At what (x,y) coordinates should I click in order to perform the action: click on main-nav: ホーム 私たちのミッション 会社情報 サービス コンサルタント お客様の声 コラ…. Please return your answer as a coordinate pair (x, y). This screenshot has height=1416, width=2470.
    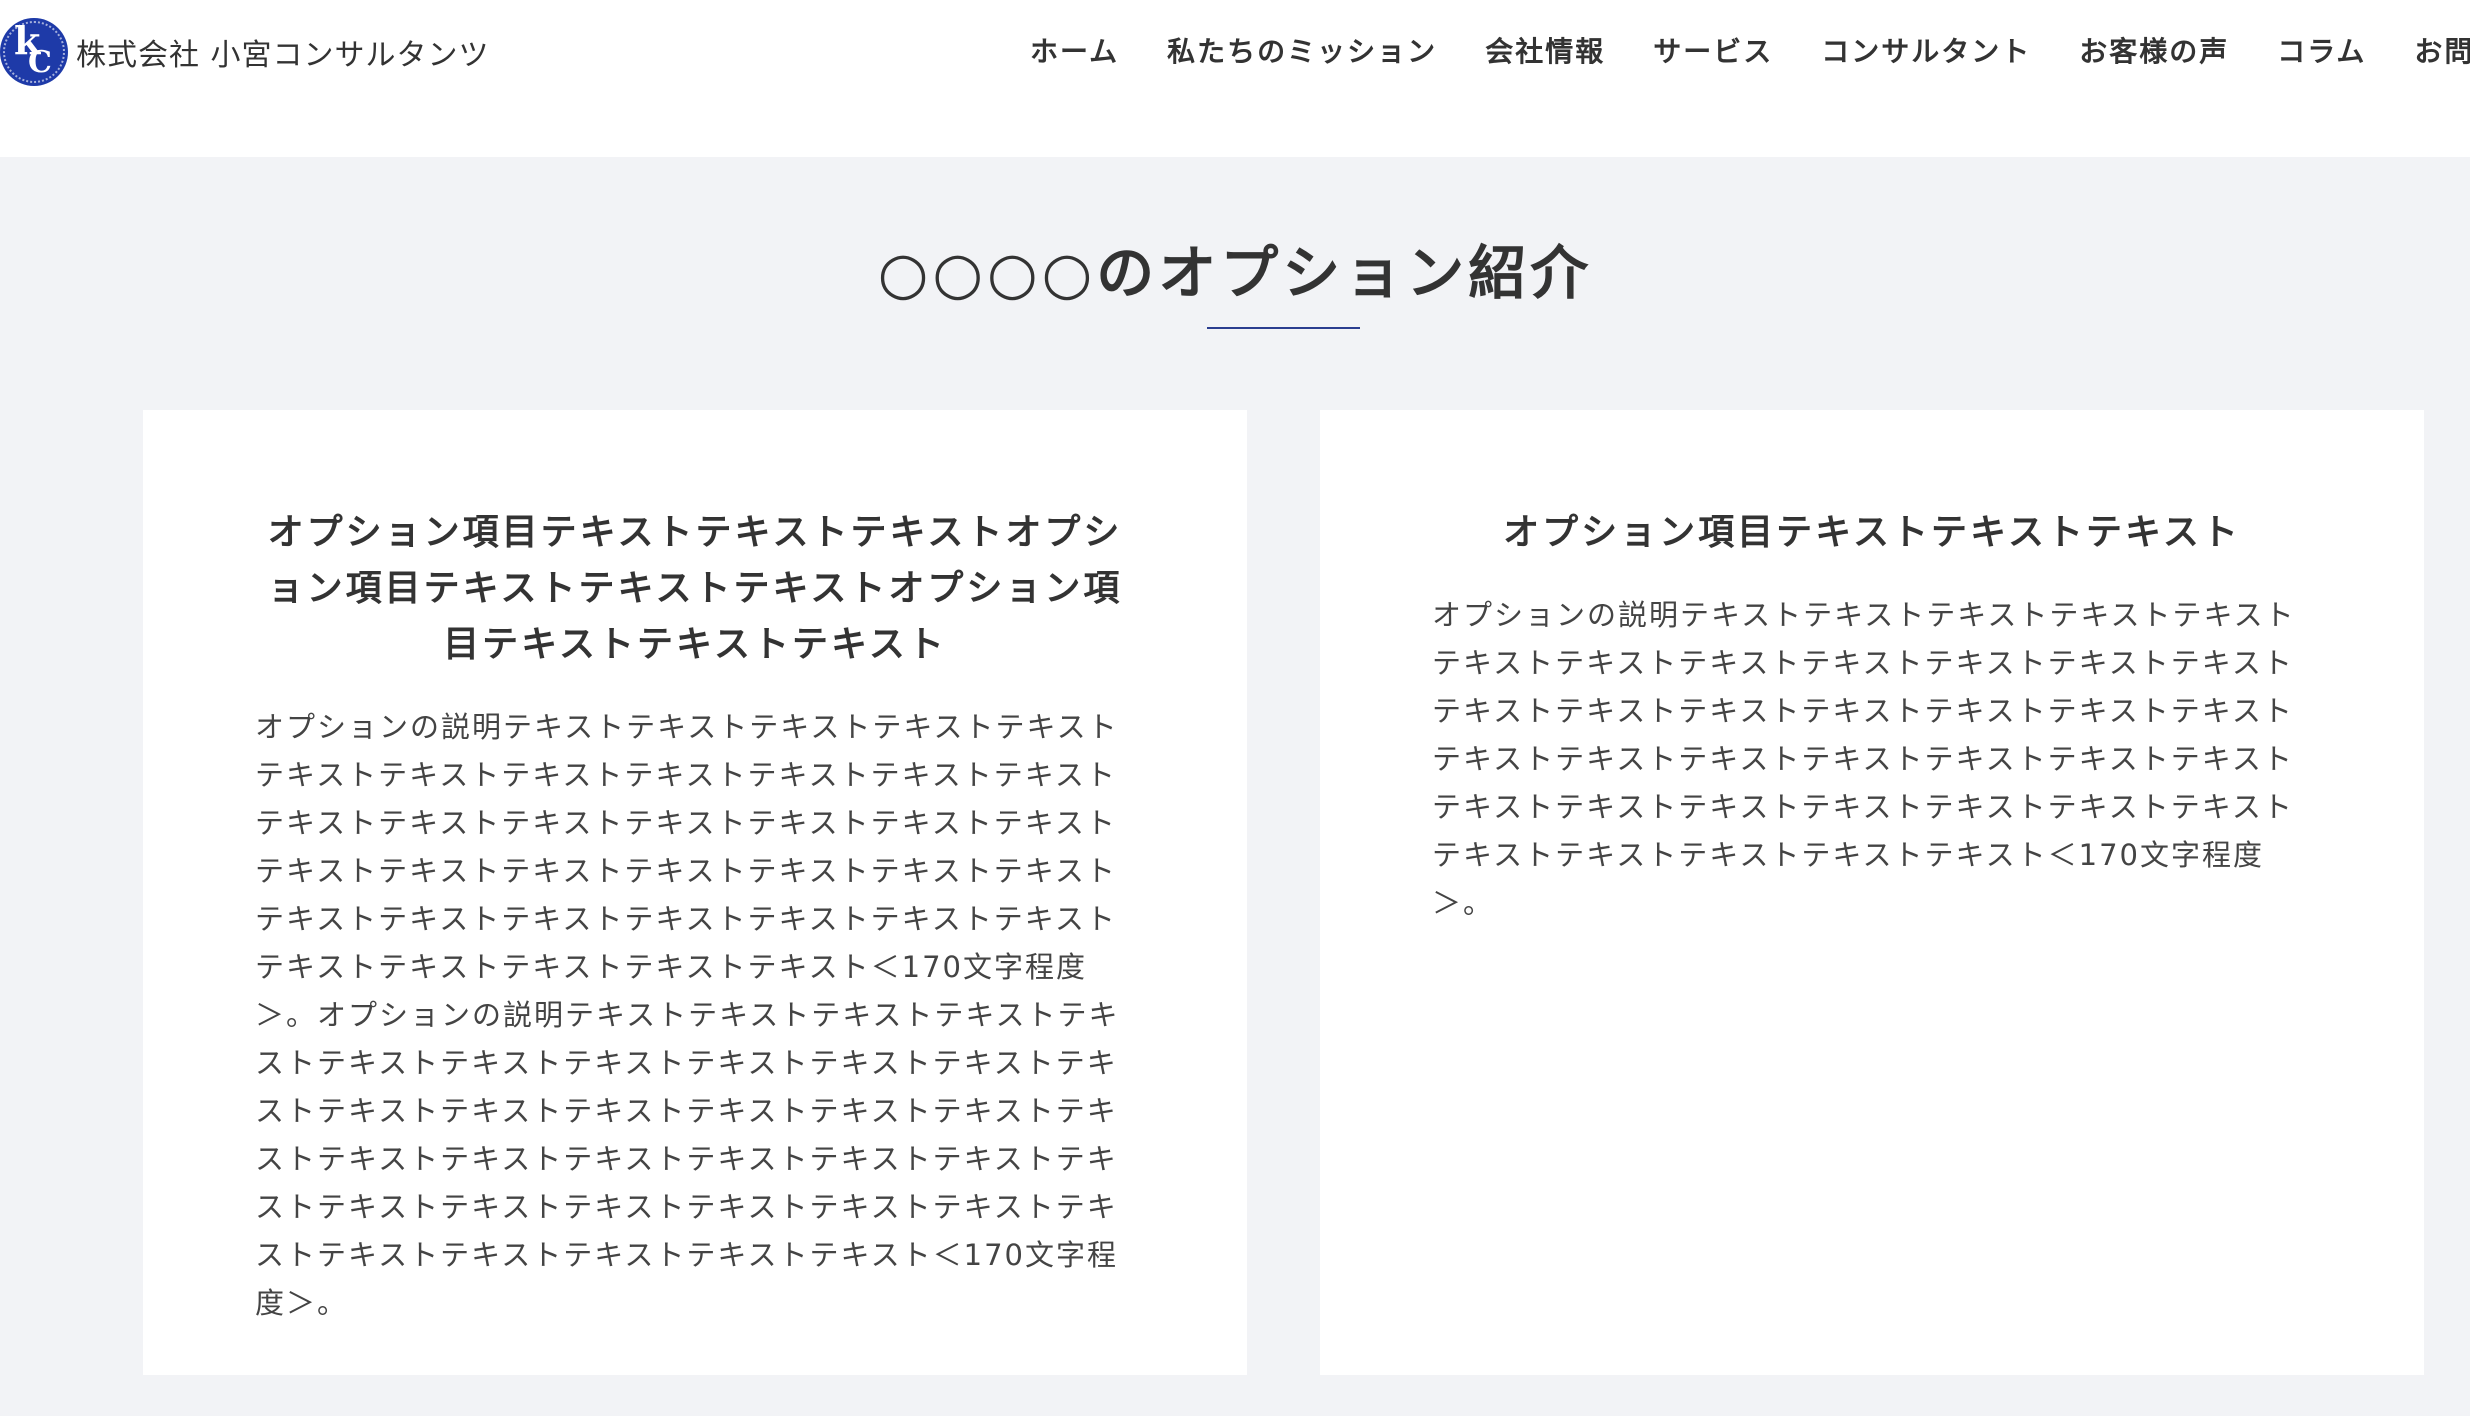
    Looking at the image, I should click on (1750, 50).